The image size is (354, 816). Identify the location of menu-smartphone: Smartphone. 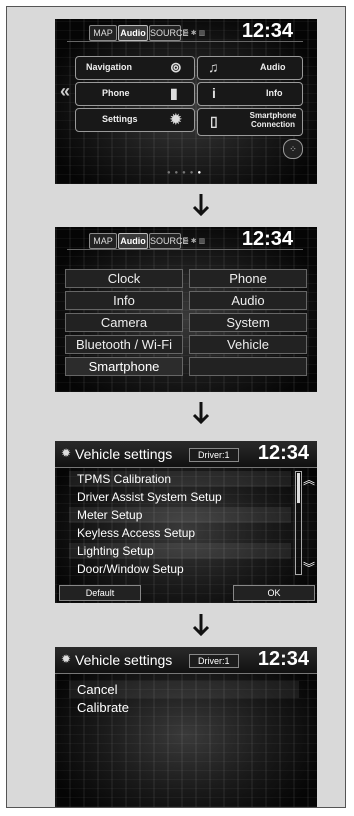
(124, 366).